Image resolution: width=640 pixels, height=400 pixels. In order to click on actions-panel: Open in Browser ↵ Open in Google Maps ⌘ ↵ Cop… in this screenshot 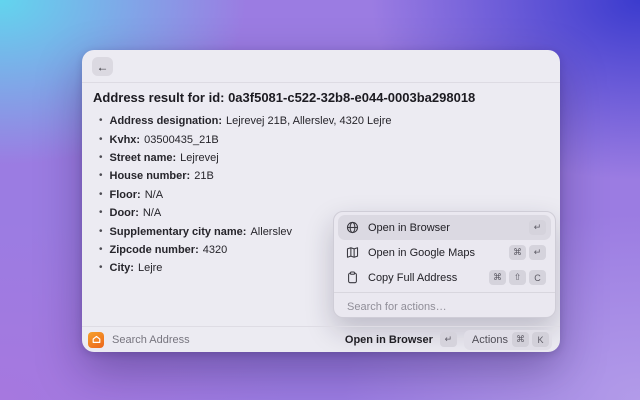, I will do `click(444, 265)`.